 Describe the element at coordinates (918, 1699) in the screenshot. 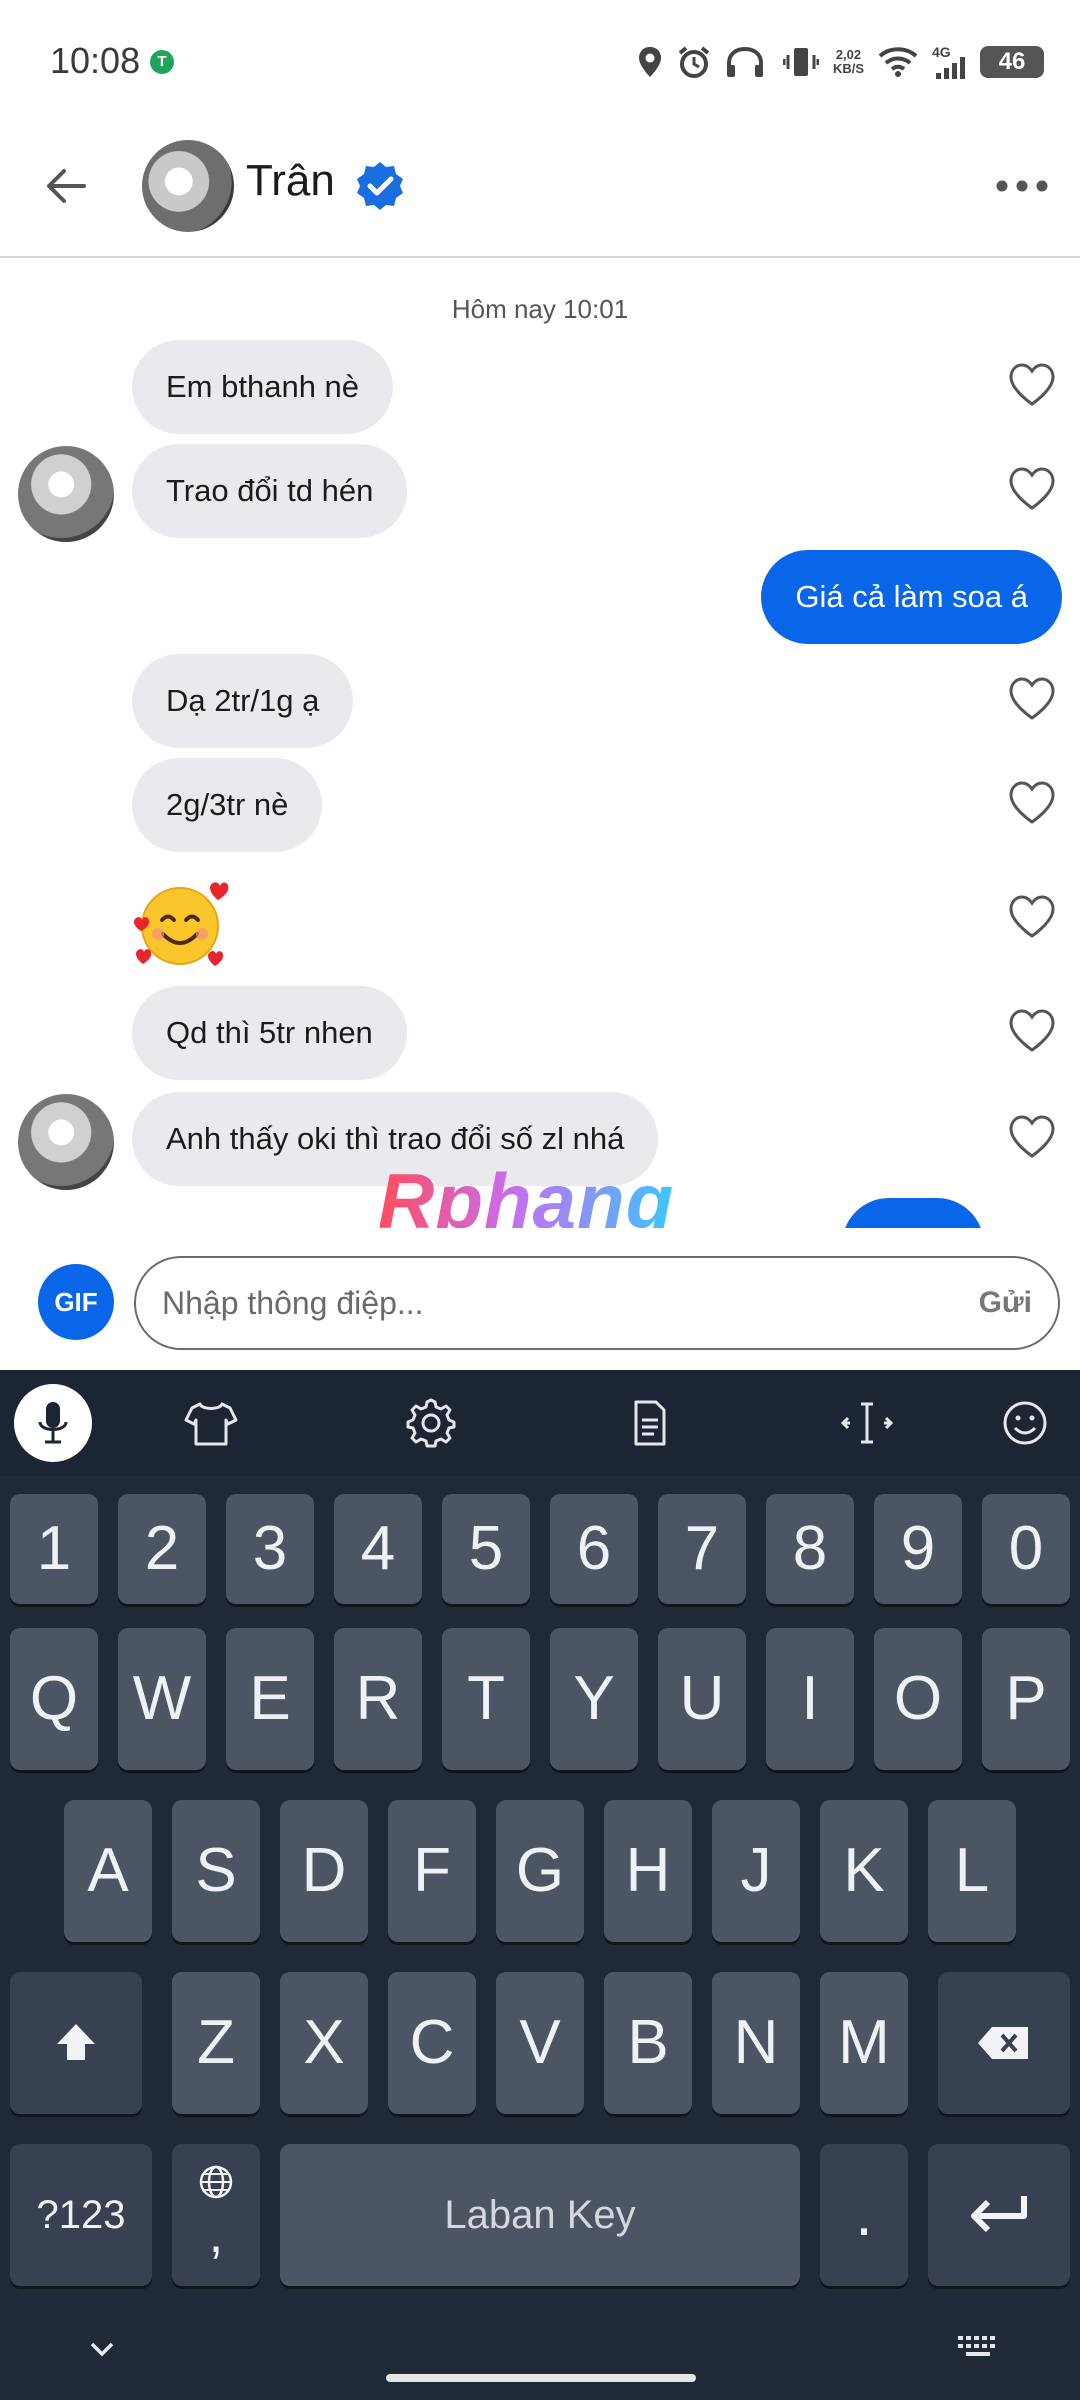

I see `key-o: O` at that location.